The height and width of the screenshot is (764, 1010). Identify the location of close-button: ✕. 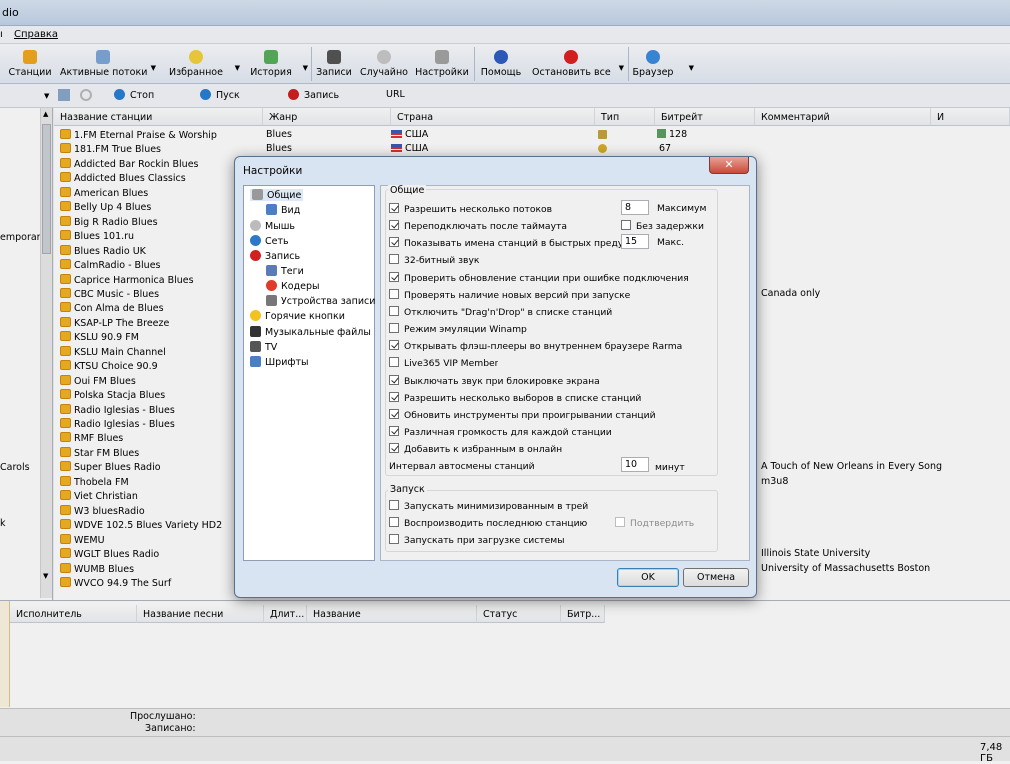
(729, 165).